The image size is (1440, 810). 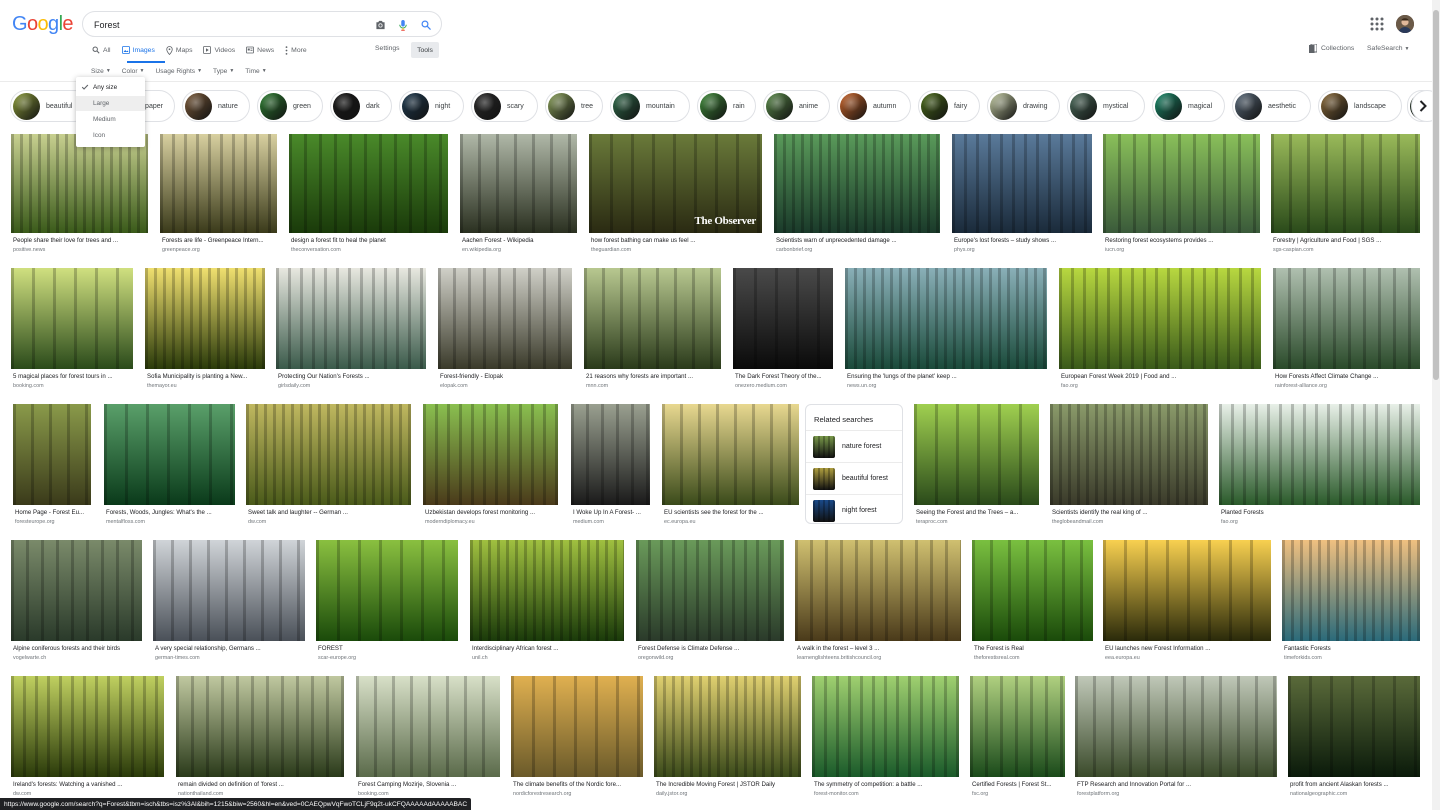 I want to click on image-result: Home Page - Forest Eu... foresteurope.org, so click(x=52, y=466).